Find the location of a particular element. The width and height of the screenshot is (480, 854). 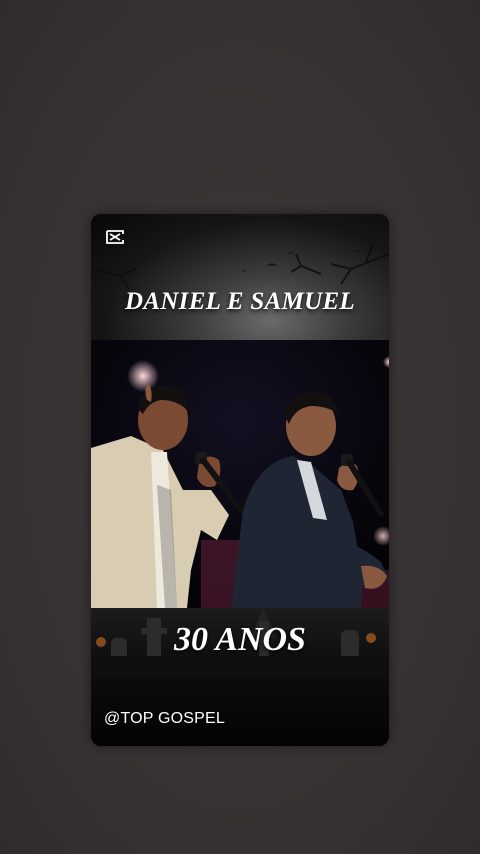

video-title-bottom: 30 ANOS is located at coordinates (240, 639).